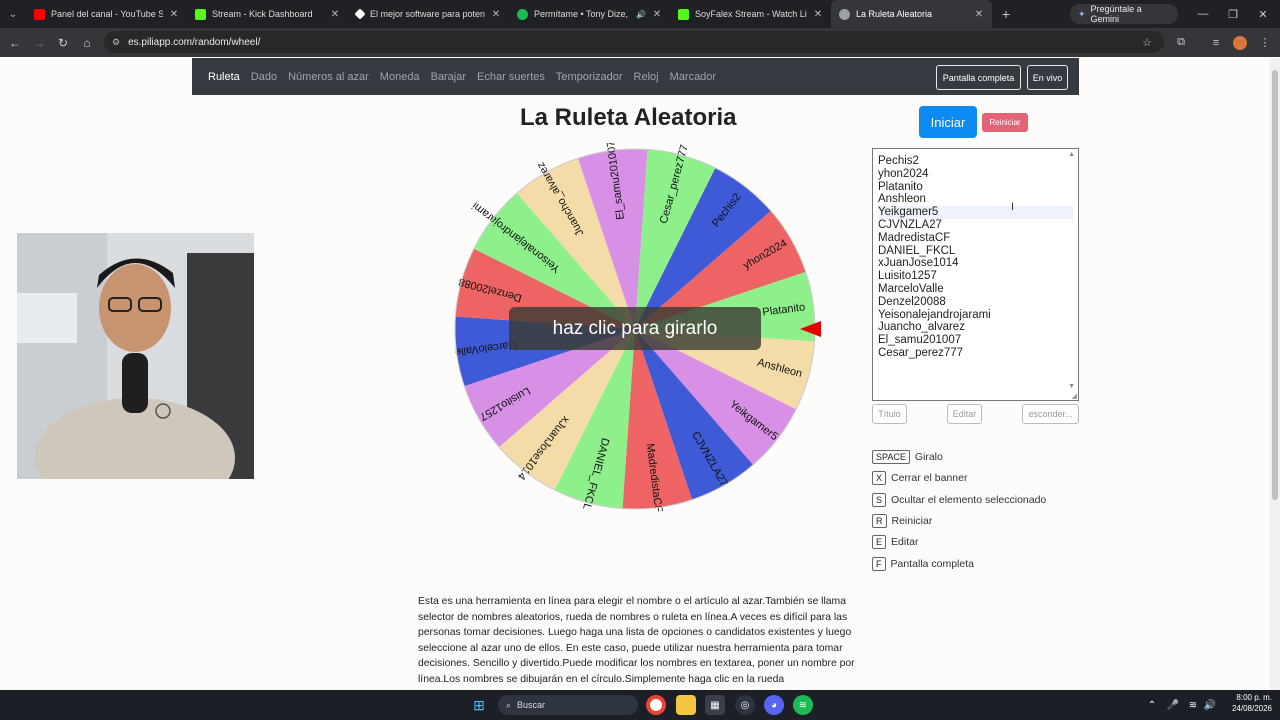 The image size is (1280, 720). What do you see at coordinates (928, 457) in the screenshot?
I see `shortcut-label: Giralo` at bounding box center [928, 457].